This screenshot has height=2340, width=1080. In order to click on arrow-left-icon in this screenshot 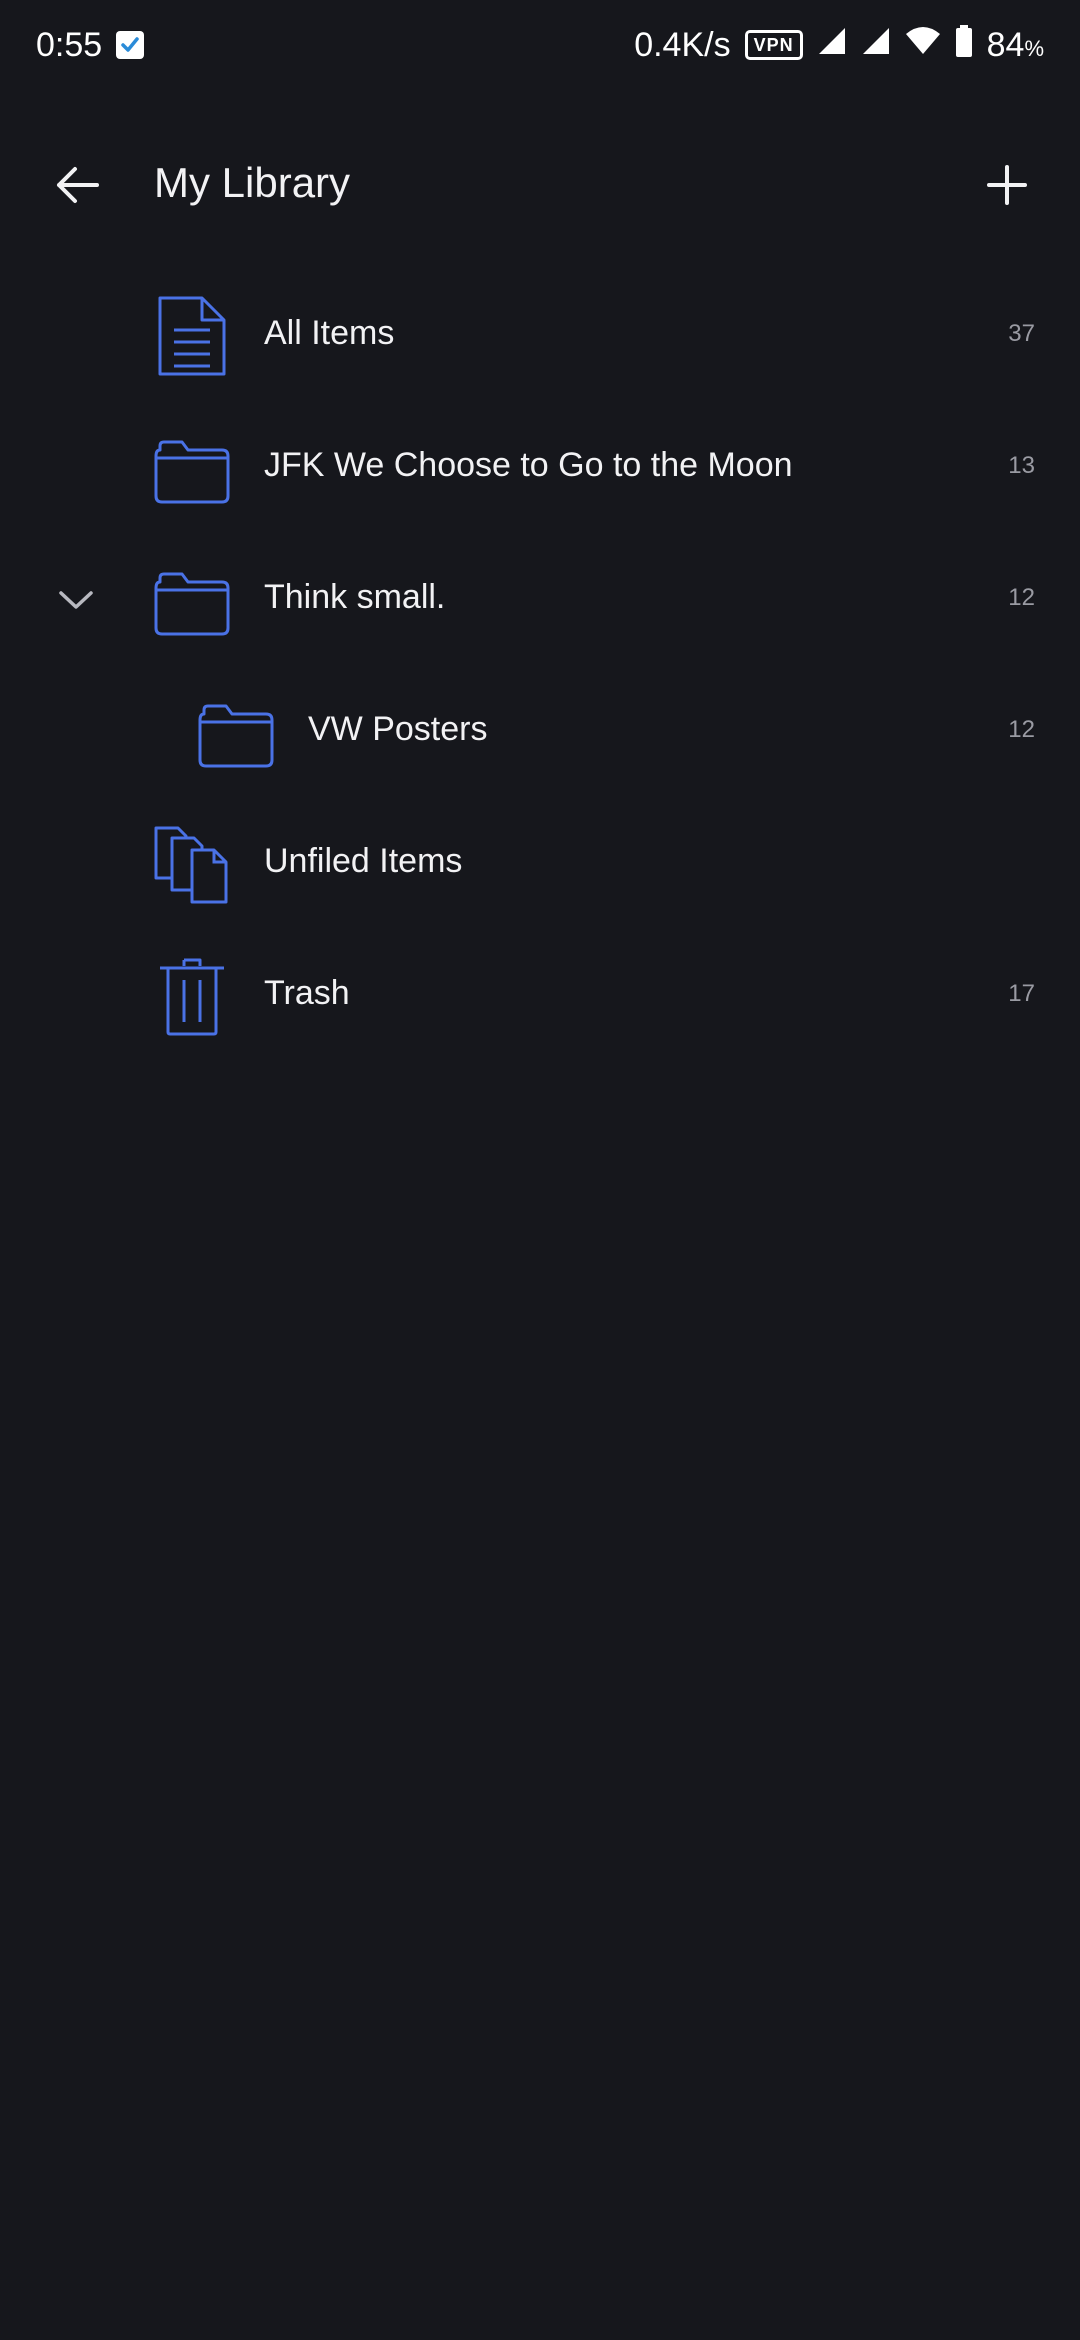, I will do `click(78, 185)`.